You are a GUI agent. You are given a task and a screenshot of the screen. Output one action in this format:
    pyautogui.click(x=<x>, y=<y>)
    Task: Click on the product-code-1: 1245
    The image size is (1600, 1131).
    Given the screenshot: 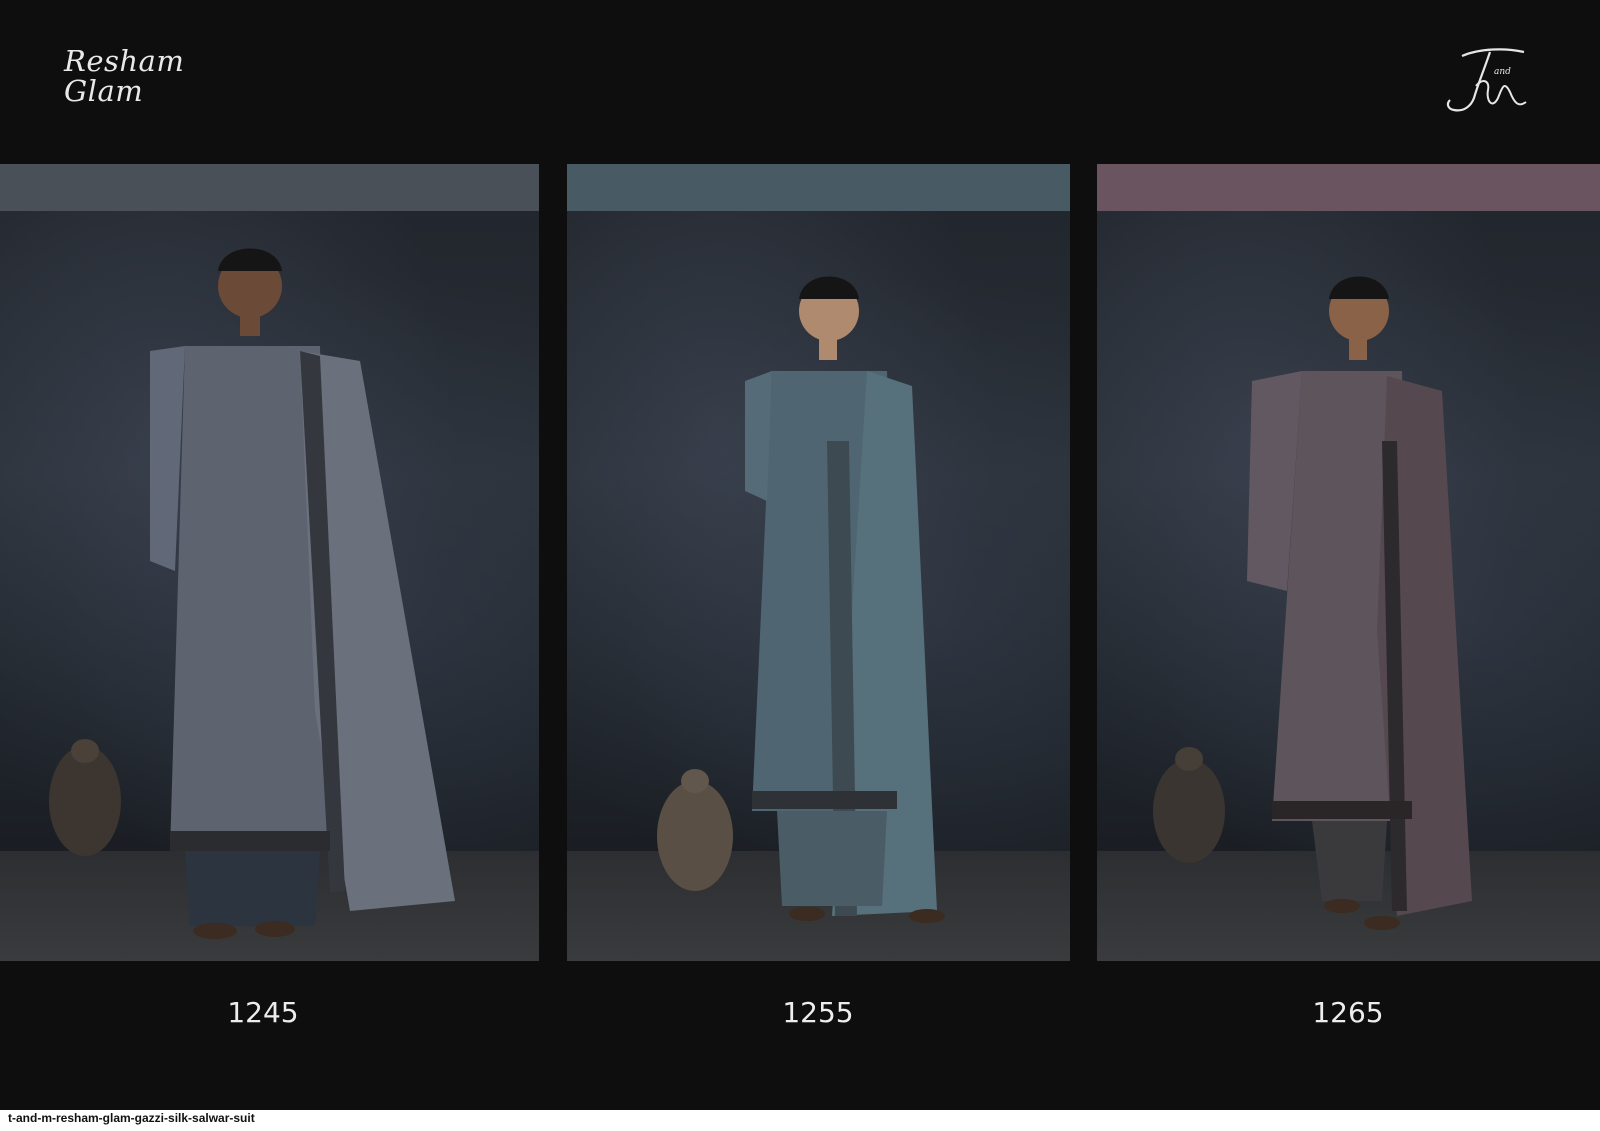 What is the action you would take?
    pyautogui.click(x=263, y=1012)
    